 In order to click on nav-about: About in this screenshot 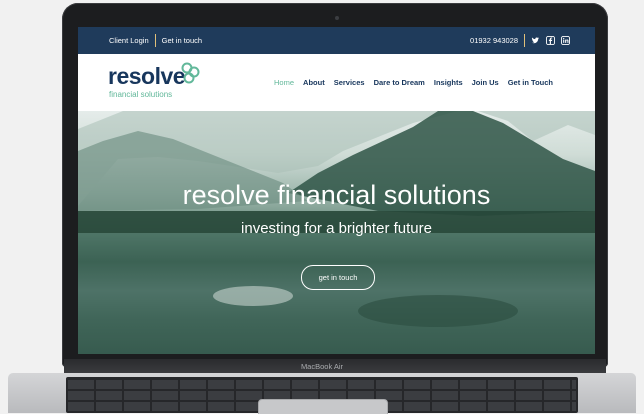, I will do `click(314, 82)`.